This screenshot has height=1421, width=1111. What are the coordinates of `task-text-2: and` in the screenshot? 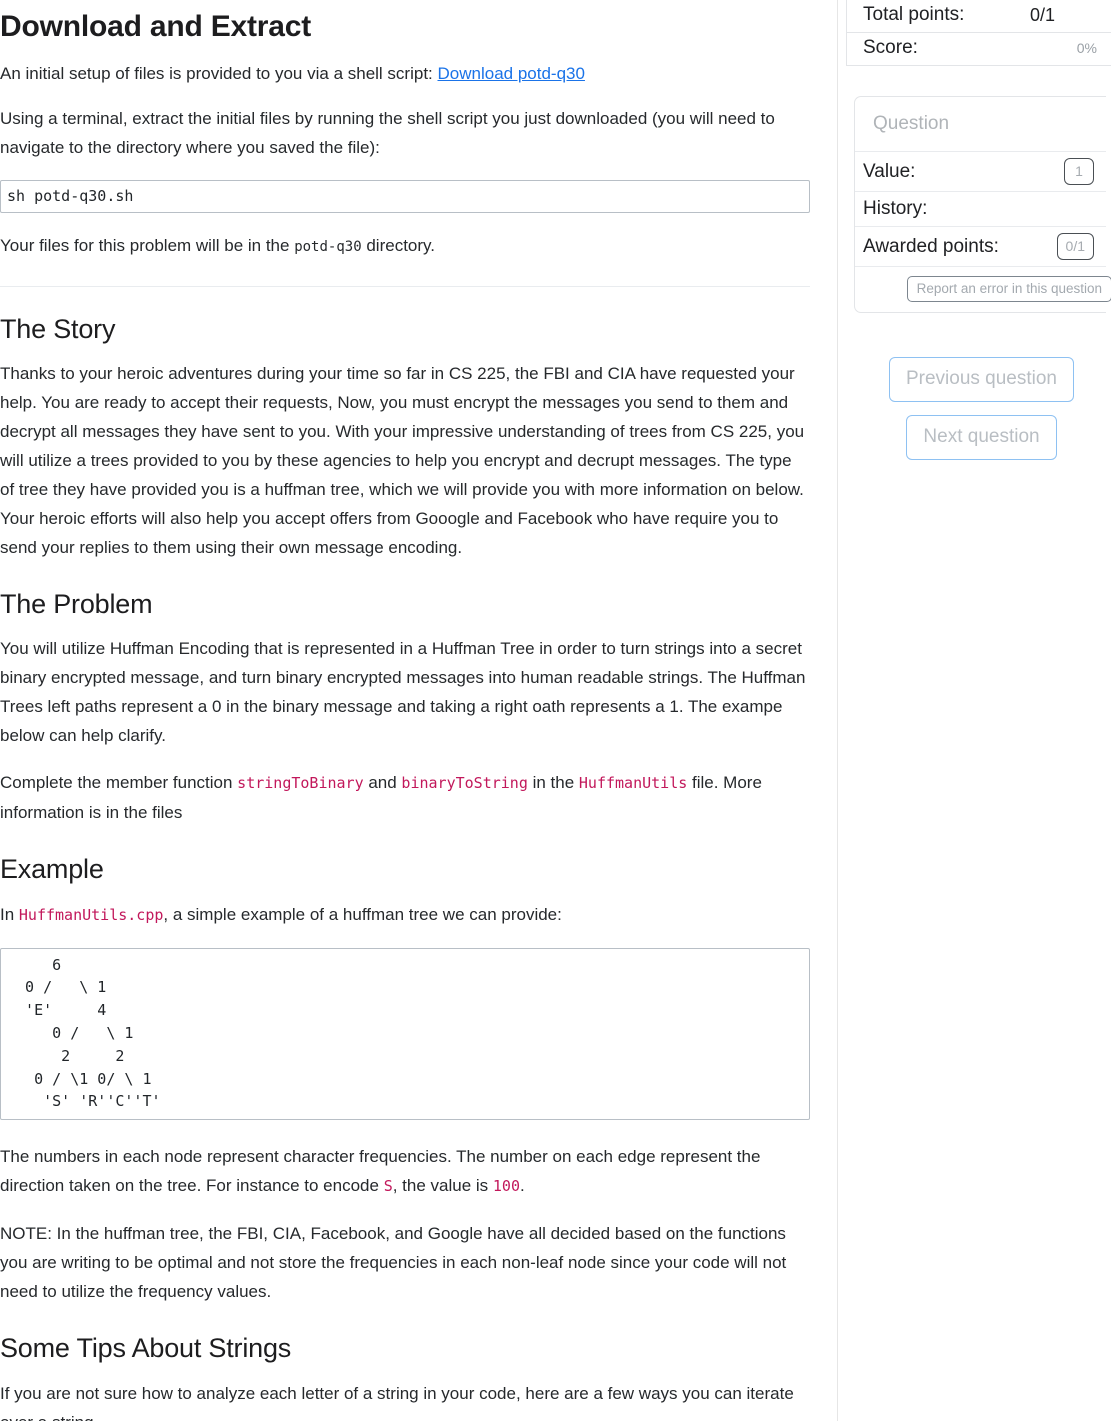 It's located at (382, 783).